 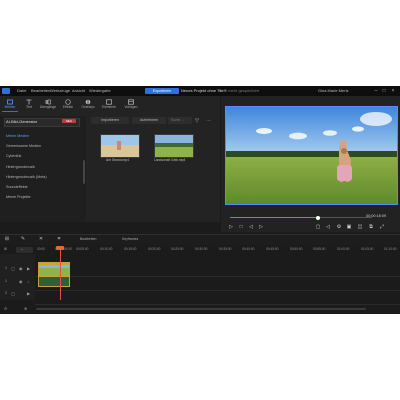 I want to click on ruler-label: 00:10:00, so click(x=106, y=249).